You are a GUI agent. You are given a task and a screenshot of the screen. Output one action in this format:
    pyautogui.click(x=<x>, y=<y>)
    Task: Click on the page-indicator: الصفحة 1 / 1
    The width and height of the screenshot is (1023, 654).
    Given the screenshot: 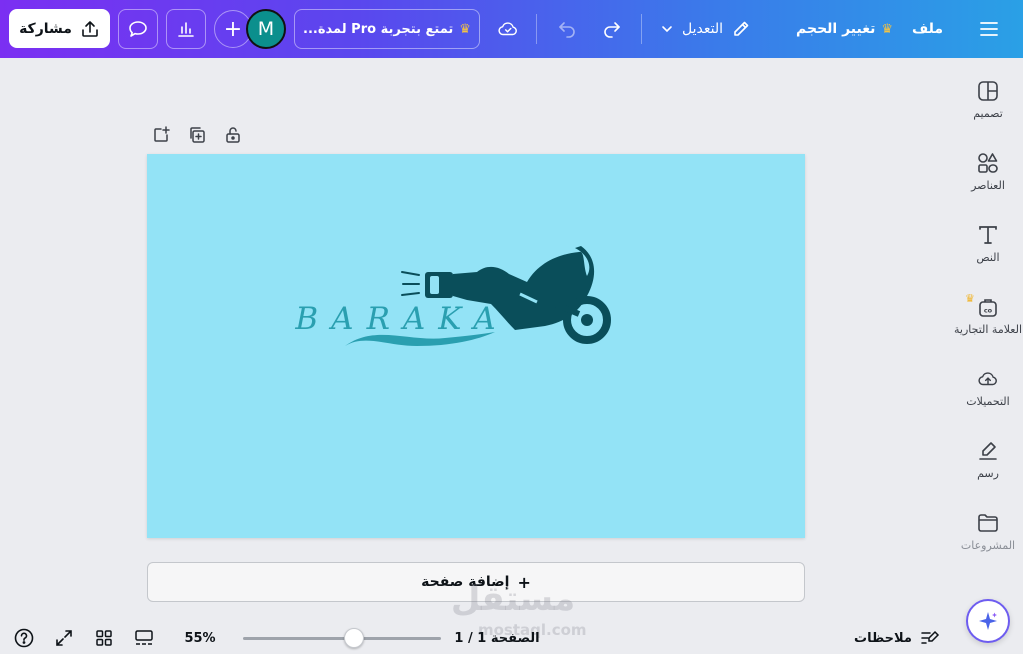 What is the action you would take?
    pyautogui.click(x=497, y=638)
    